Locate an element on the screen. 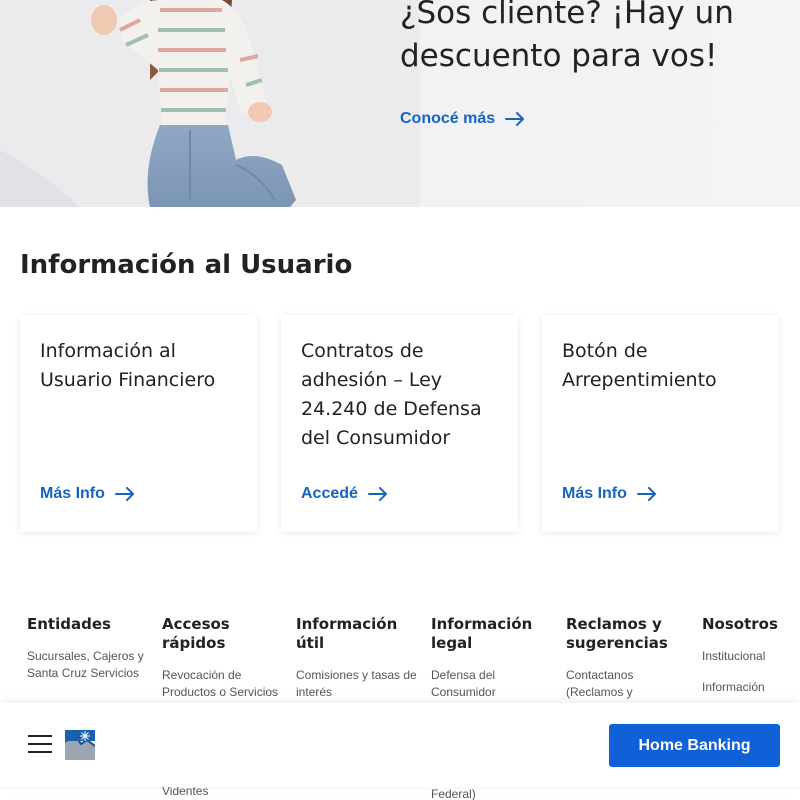  card-accede-link: Accedé is located at coordinates (344, 494).